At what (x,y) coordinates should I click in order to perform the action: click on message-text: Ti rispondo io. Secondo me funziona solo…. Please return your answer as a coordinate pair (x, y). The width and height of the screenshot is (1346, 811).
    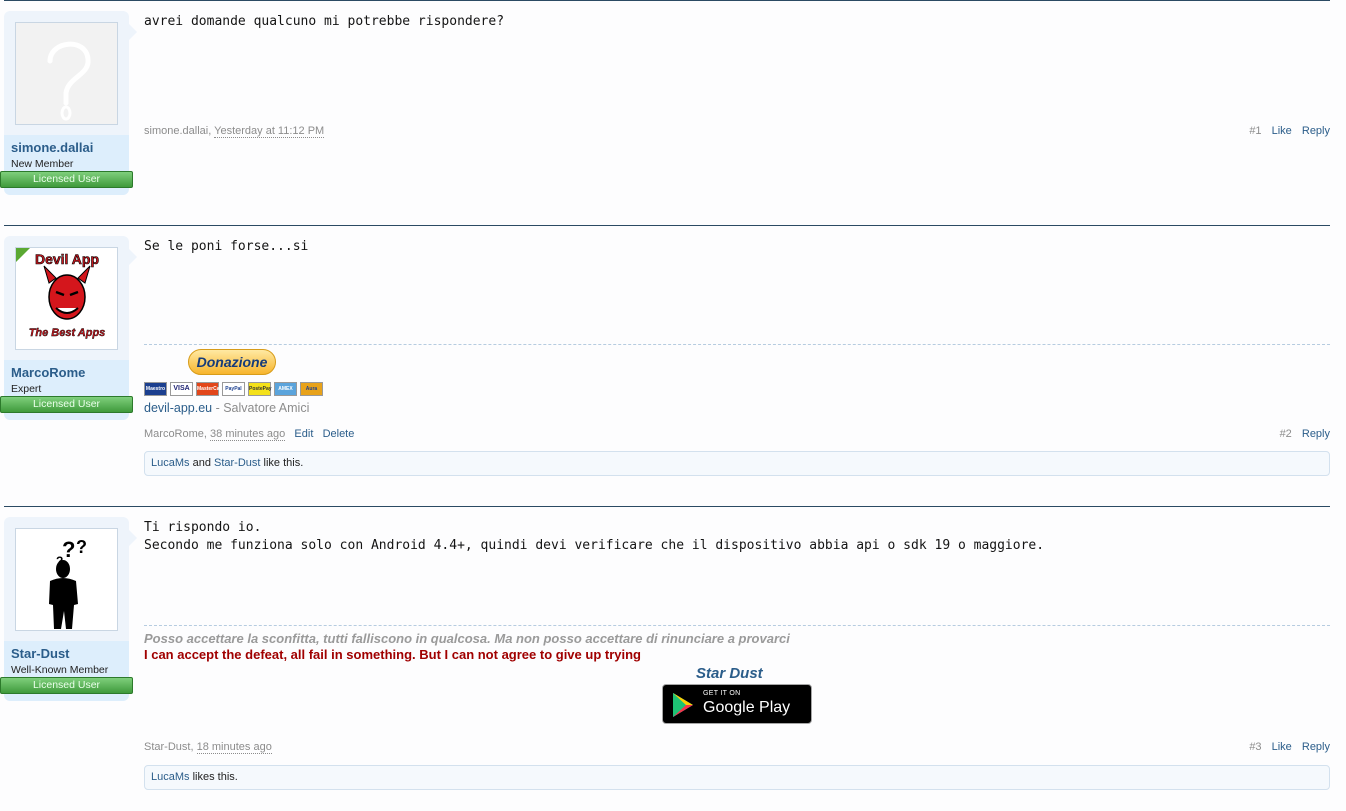
    Looking at the image, I should click on (594, 537).